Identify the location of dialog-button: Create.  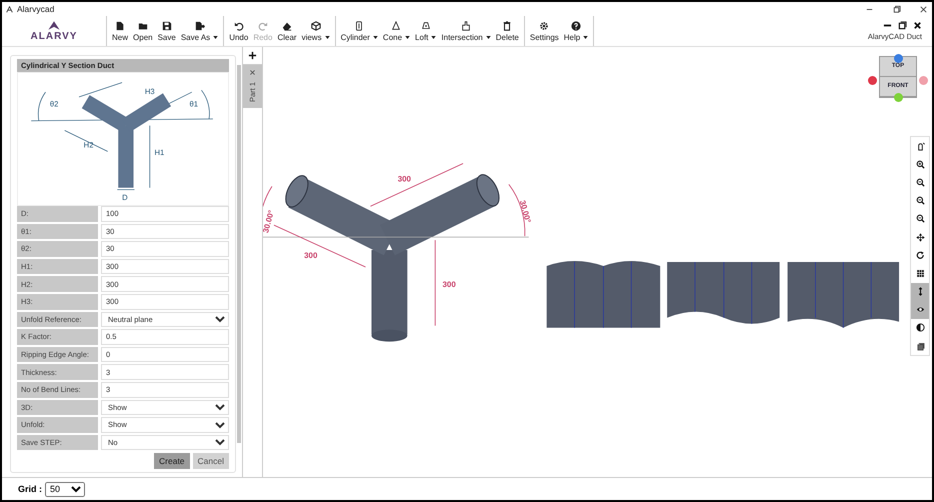
(172, 461).